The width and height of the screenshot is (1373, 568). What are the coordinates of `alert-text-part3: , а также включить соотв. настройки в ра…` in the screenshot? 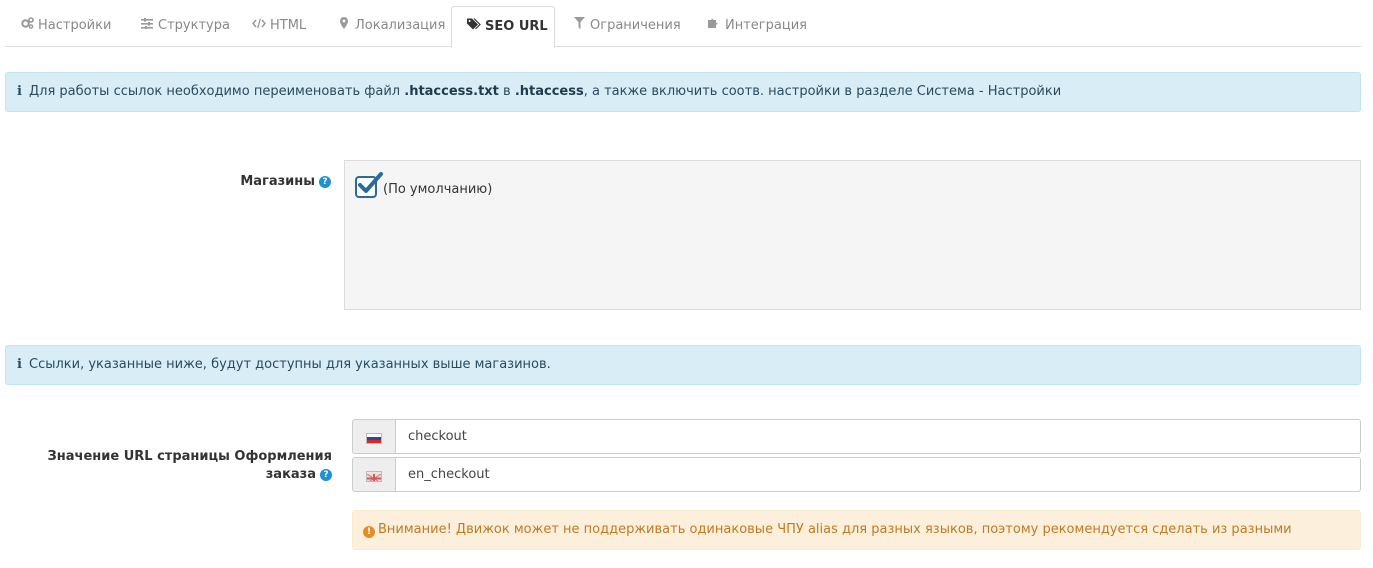 It's located at (822, 91).